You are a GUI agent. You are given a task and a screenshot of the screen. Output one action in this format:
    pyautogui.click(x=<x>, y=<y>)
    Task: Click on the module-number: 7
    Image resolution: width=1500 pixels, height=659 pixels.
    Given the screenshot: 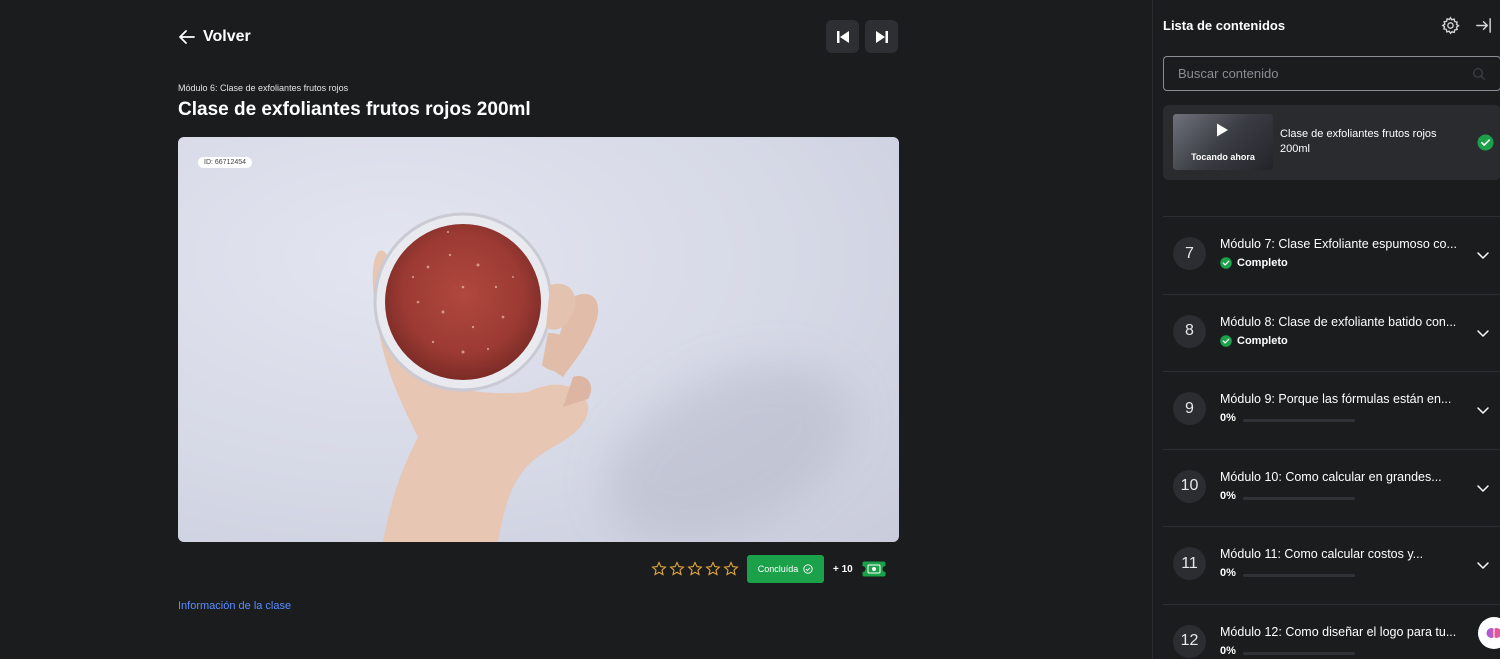 What is the action you would take?
    pyautogui.click(x=1189, y=253)
    